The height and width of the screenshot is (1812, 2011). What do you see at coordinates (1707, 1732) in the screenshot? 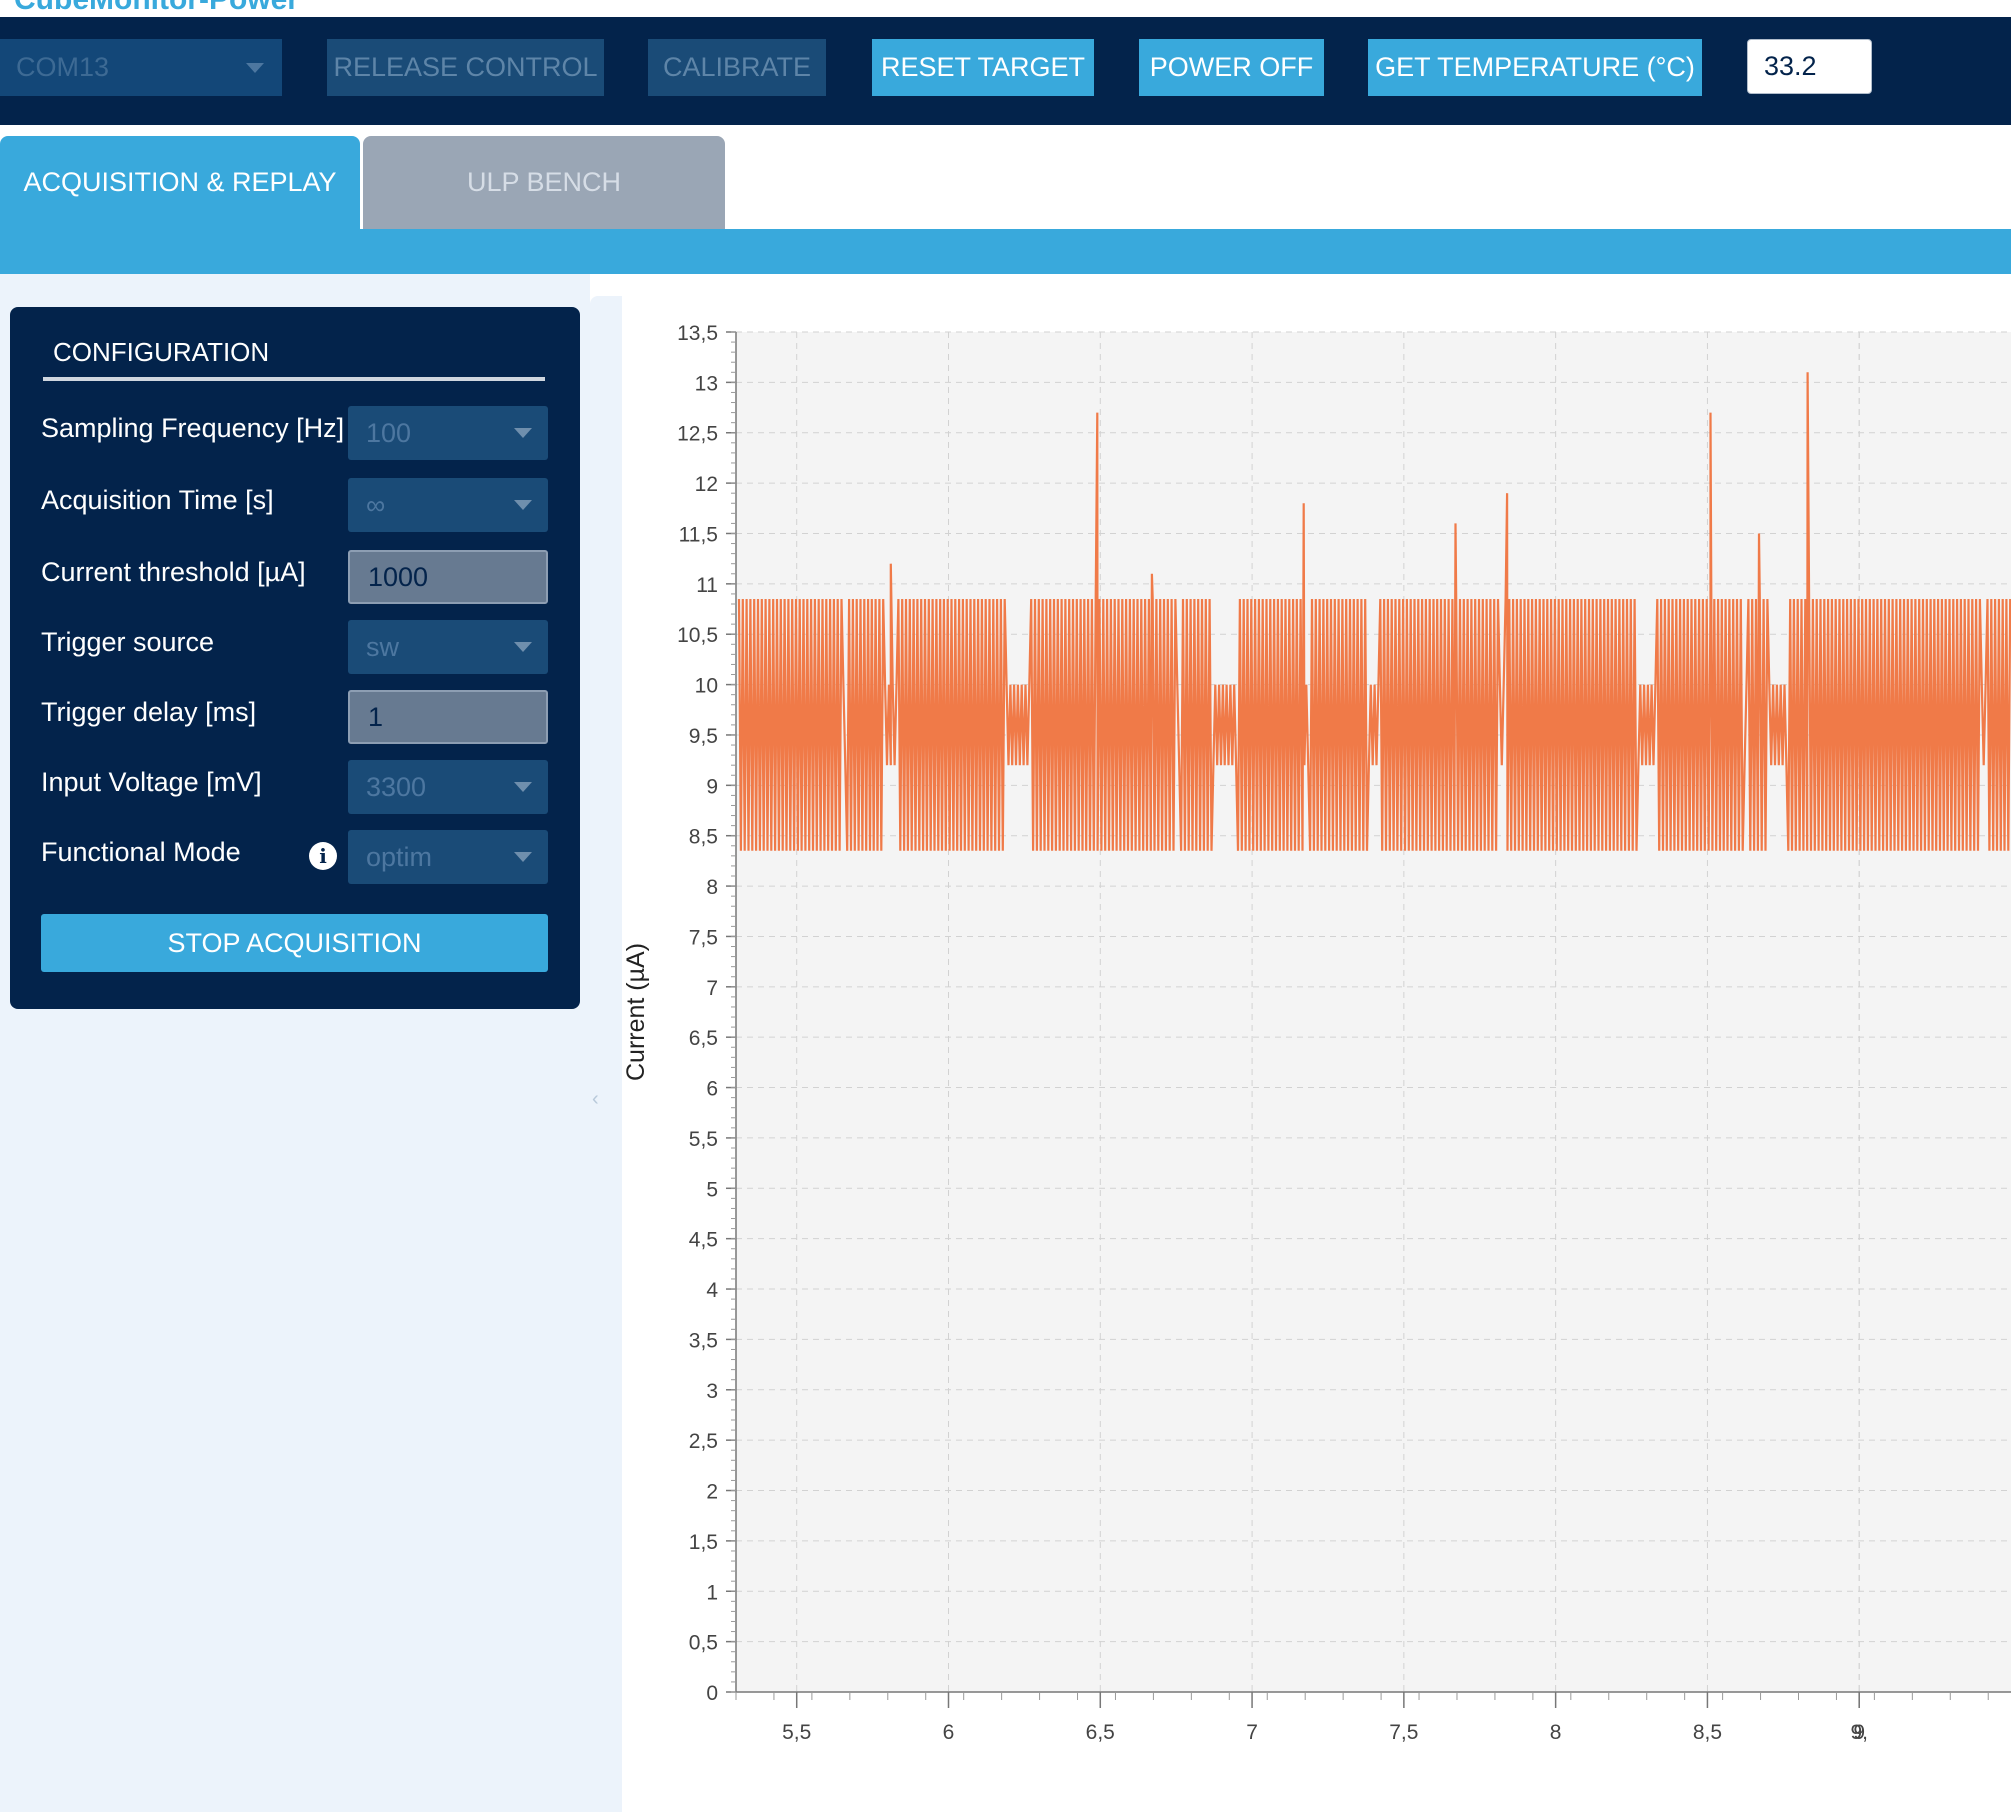
I see `x-tick-label: 8,5` at bounding box center [1707, 1732].